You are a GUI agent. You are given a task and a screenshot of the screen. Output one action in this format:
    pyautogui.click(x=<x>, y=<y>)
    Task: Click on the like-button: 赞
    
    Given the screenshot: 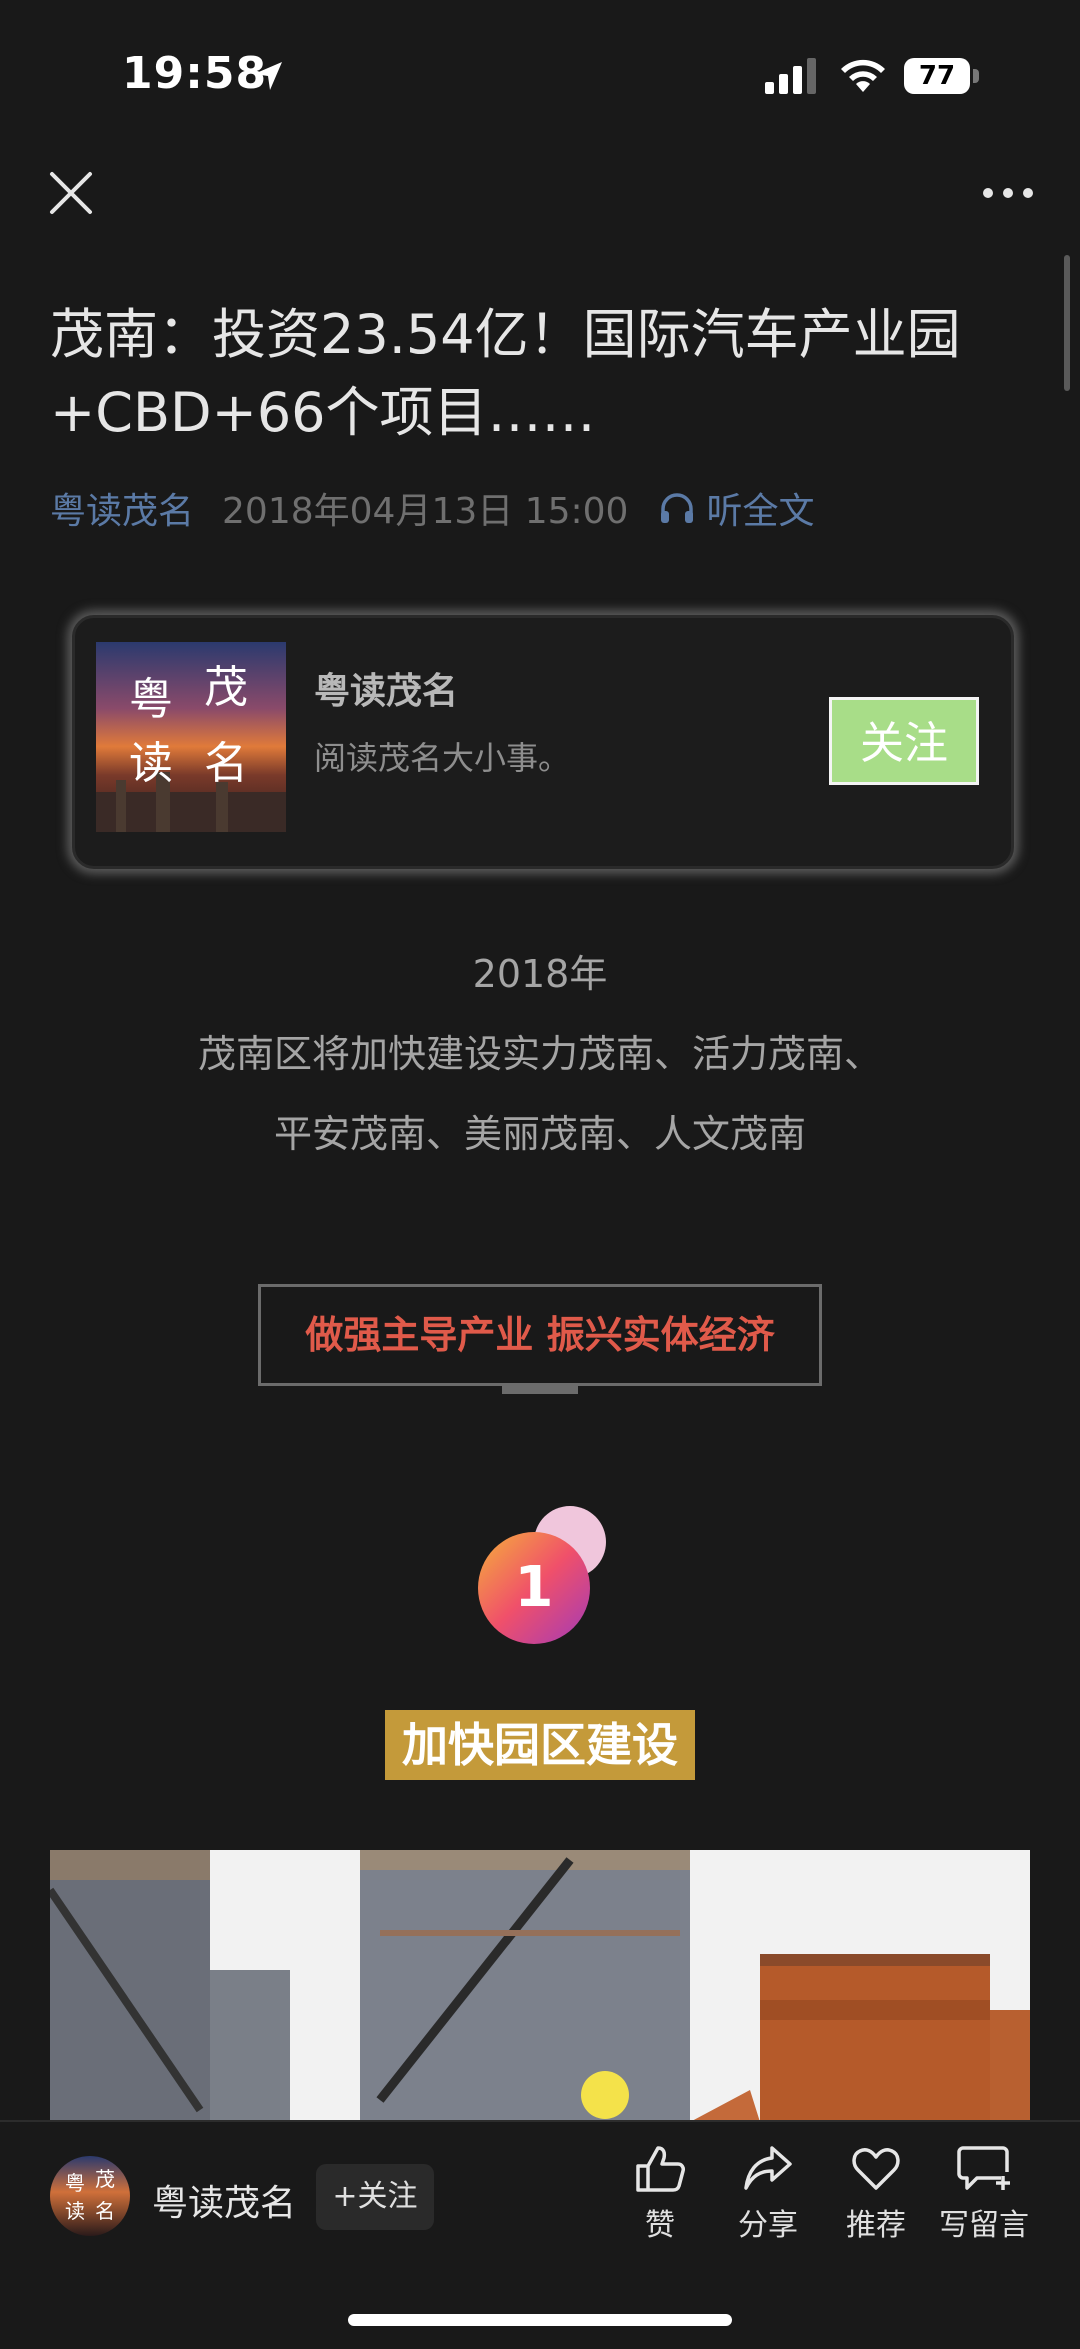 What is the action you would take?
    pyautogui.click(x=660, y=2194)
    